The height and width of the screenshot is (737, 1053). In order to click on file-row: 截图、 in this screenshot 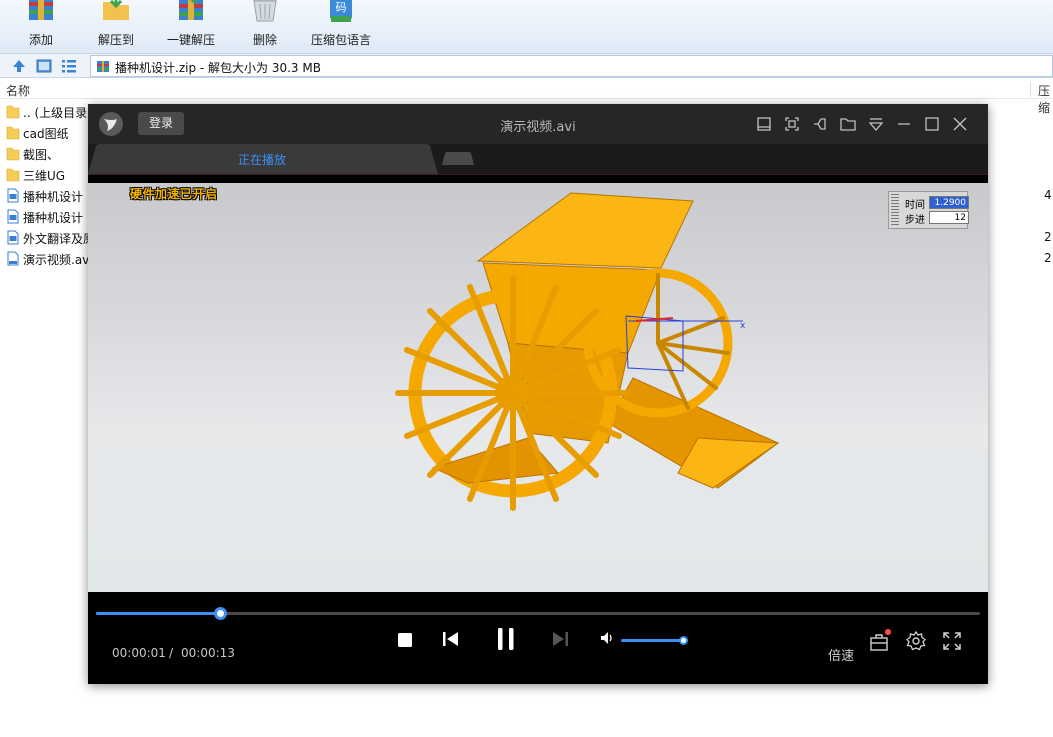, I will do `click(50, 153)`.